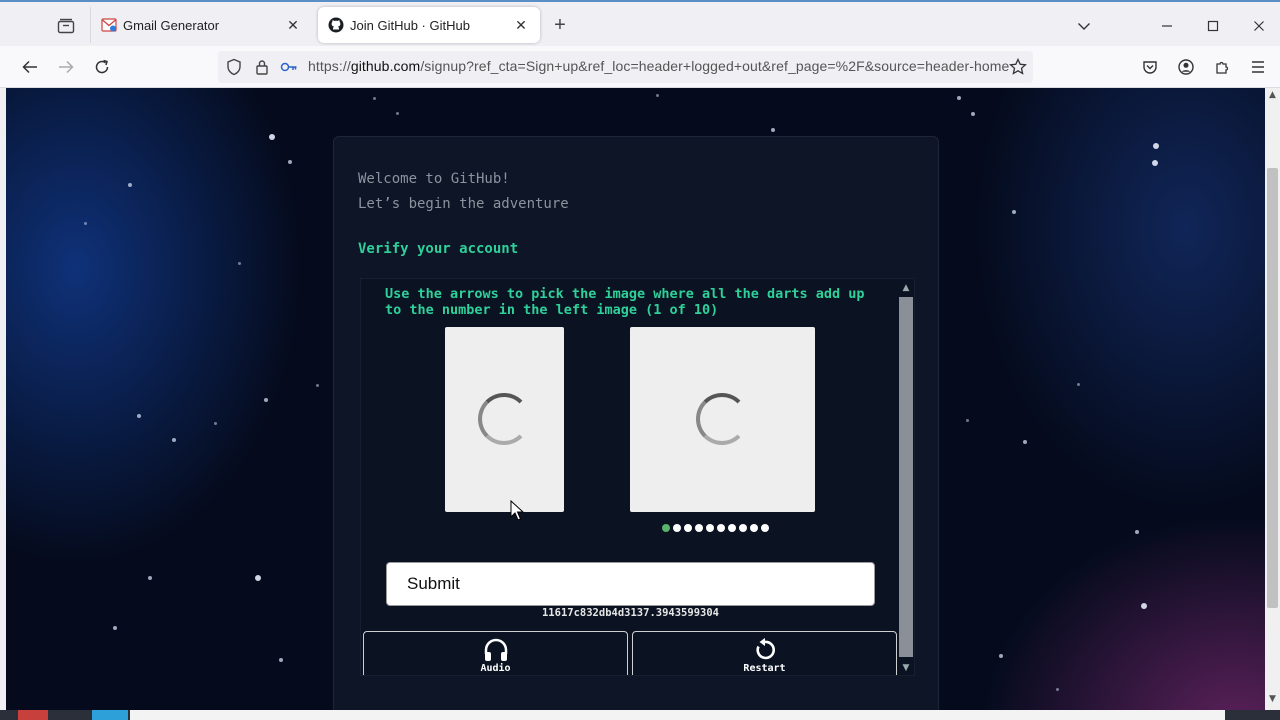 The image size is (1280, 720). Describe the element at coordinates (289, 67) in the screenshot. I see `key-icon` at that location.